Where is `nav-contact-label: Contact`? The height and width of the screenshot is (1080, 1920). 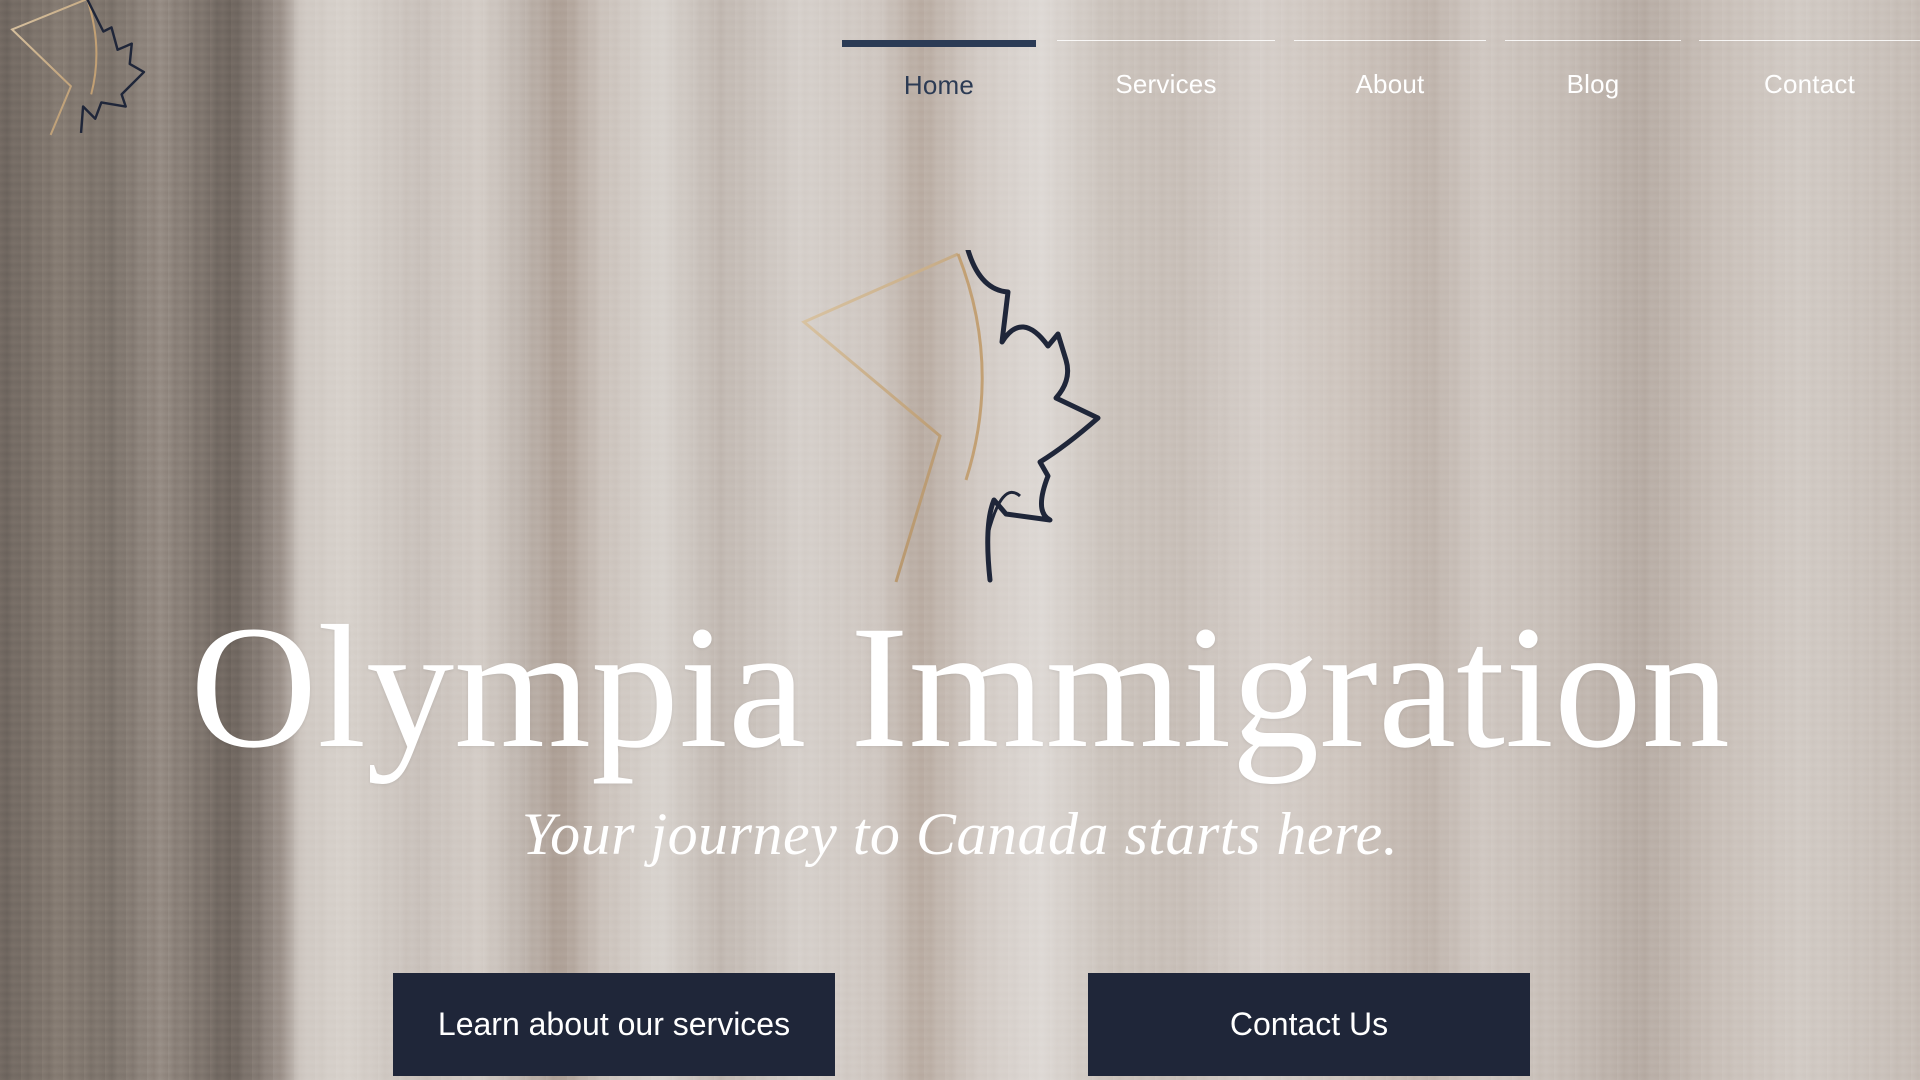
nav-contact-label: Contact is located at coordinates (1809, 84).